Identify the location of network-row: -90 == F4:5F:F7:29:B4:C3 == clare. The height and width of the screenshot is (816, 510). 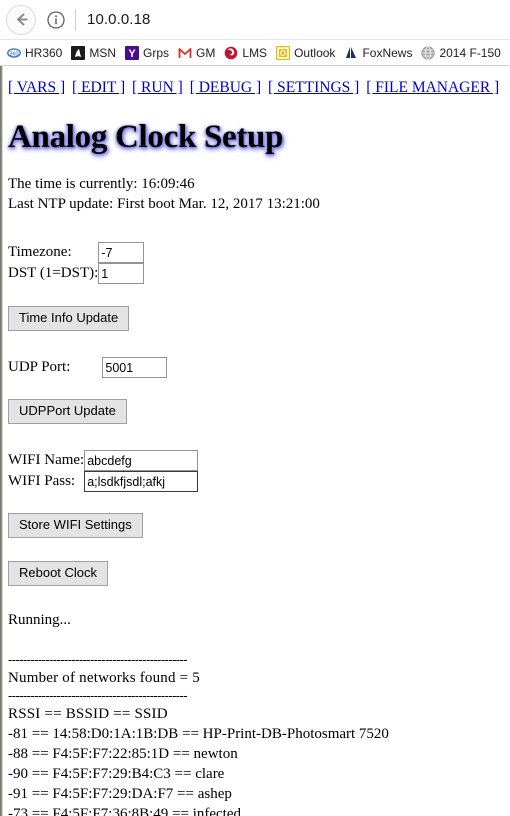
(116, 774).